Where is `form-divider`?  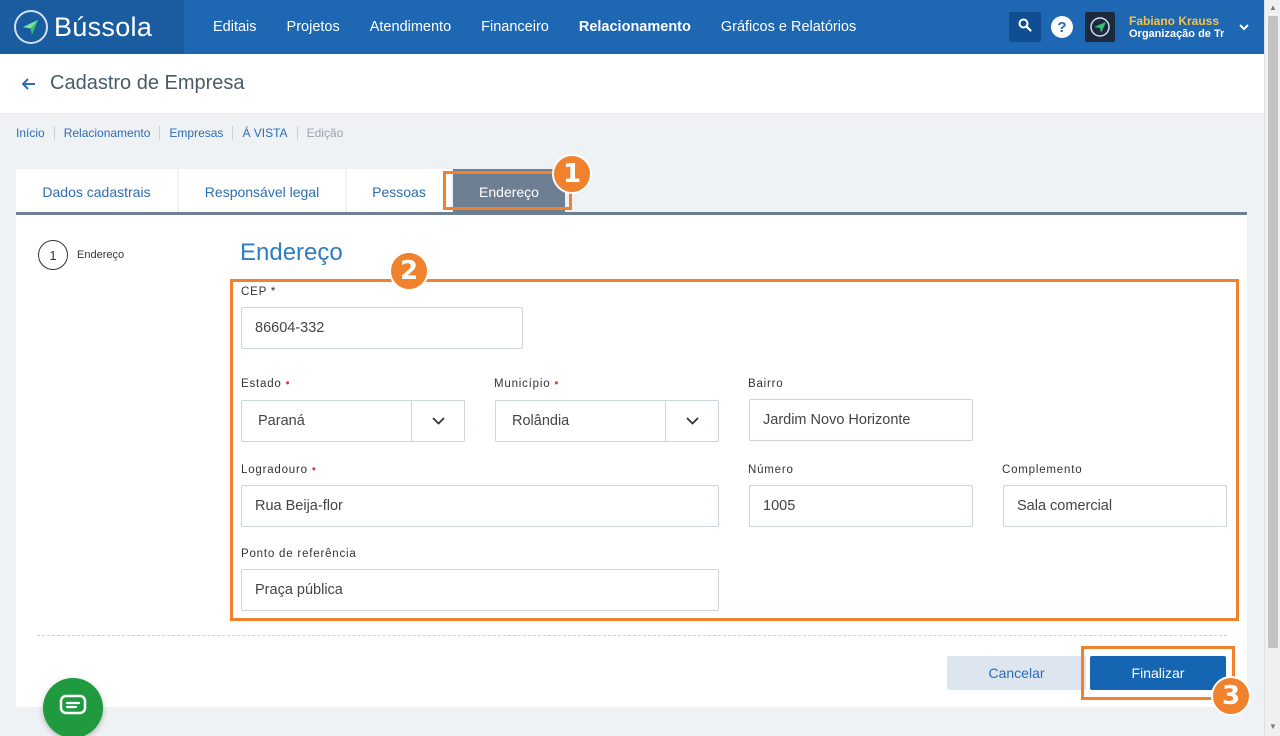
form-divider is located at coordinates (632, 635).